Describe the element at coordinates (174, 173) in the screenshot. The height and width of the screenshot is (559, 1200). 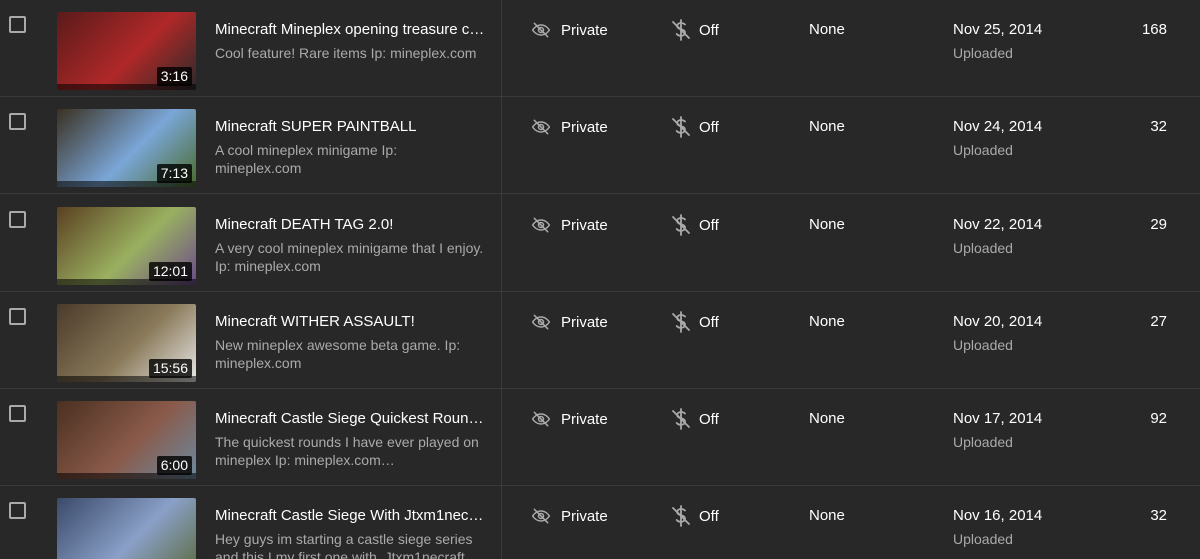
I see `duration-badge: 7:13` at that location.